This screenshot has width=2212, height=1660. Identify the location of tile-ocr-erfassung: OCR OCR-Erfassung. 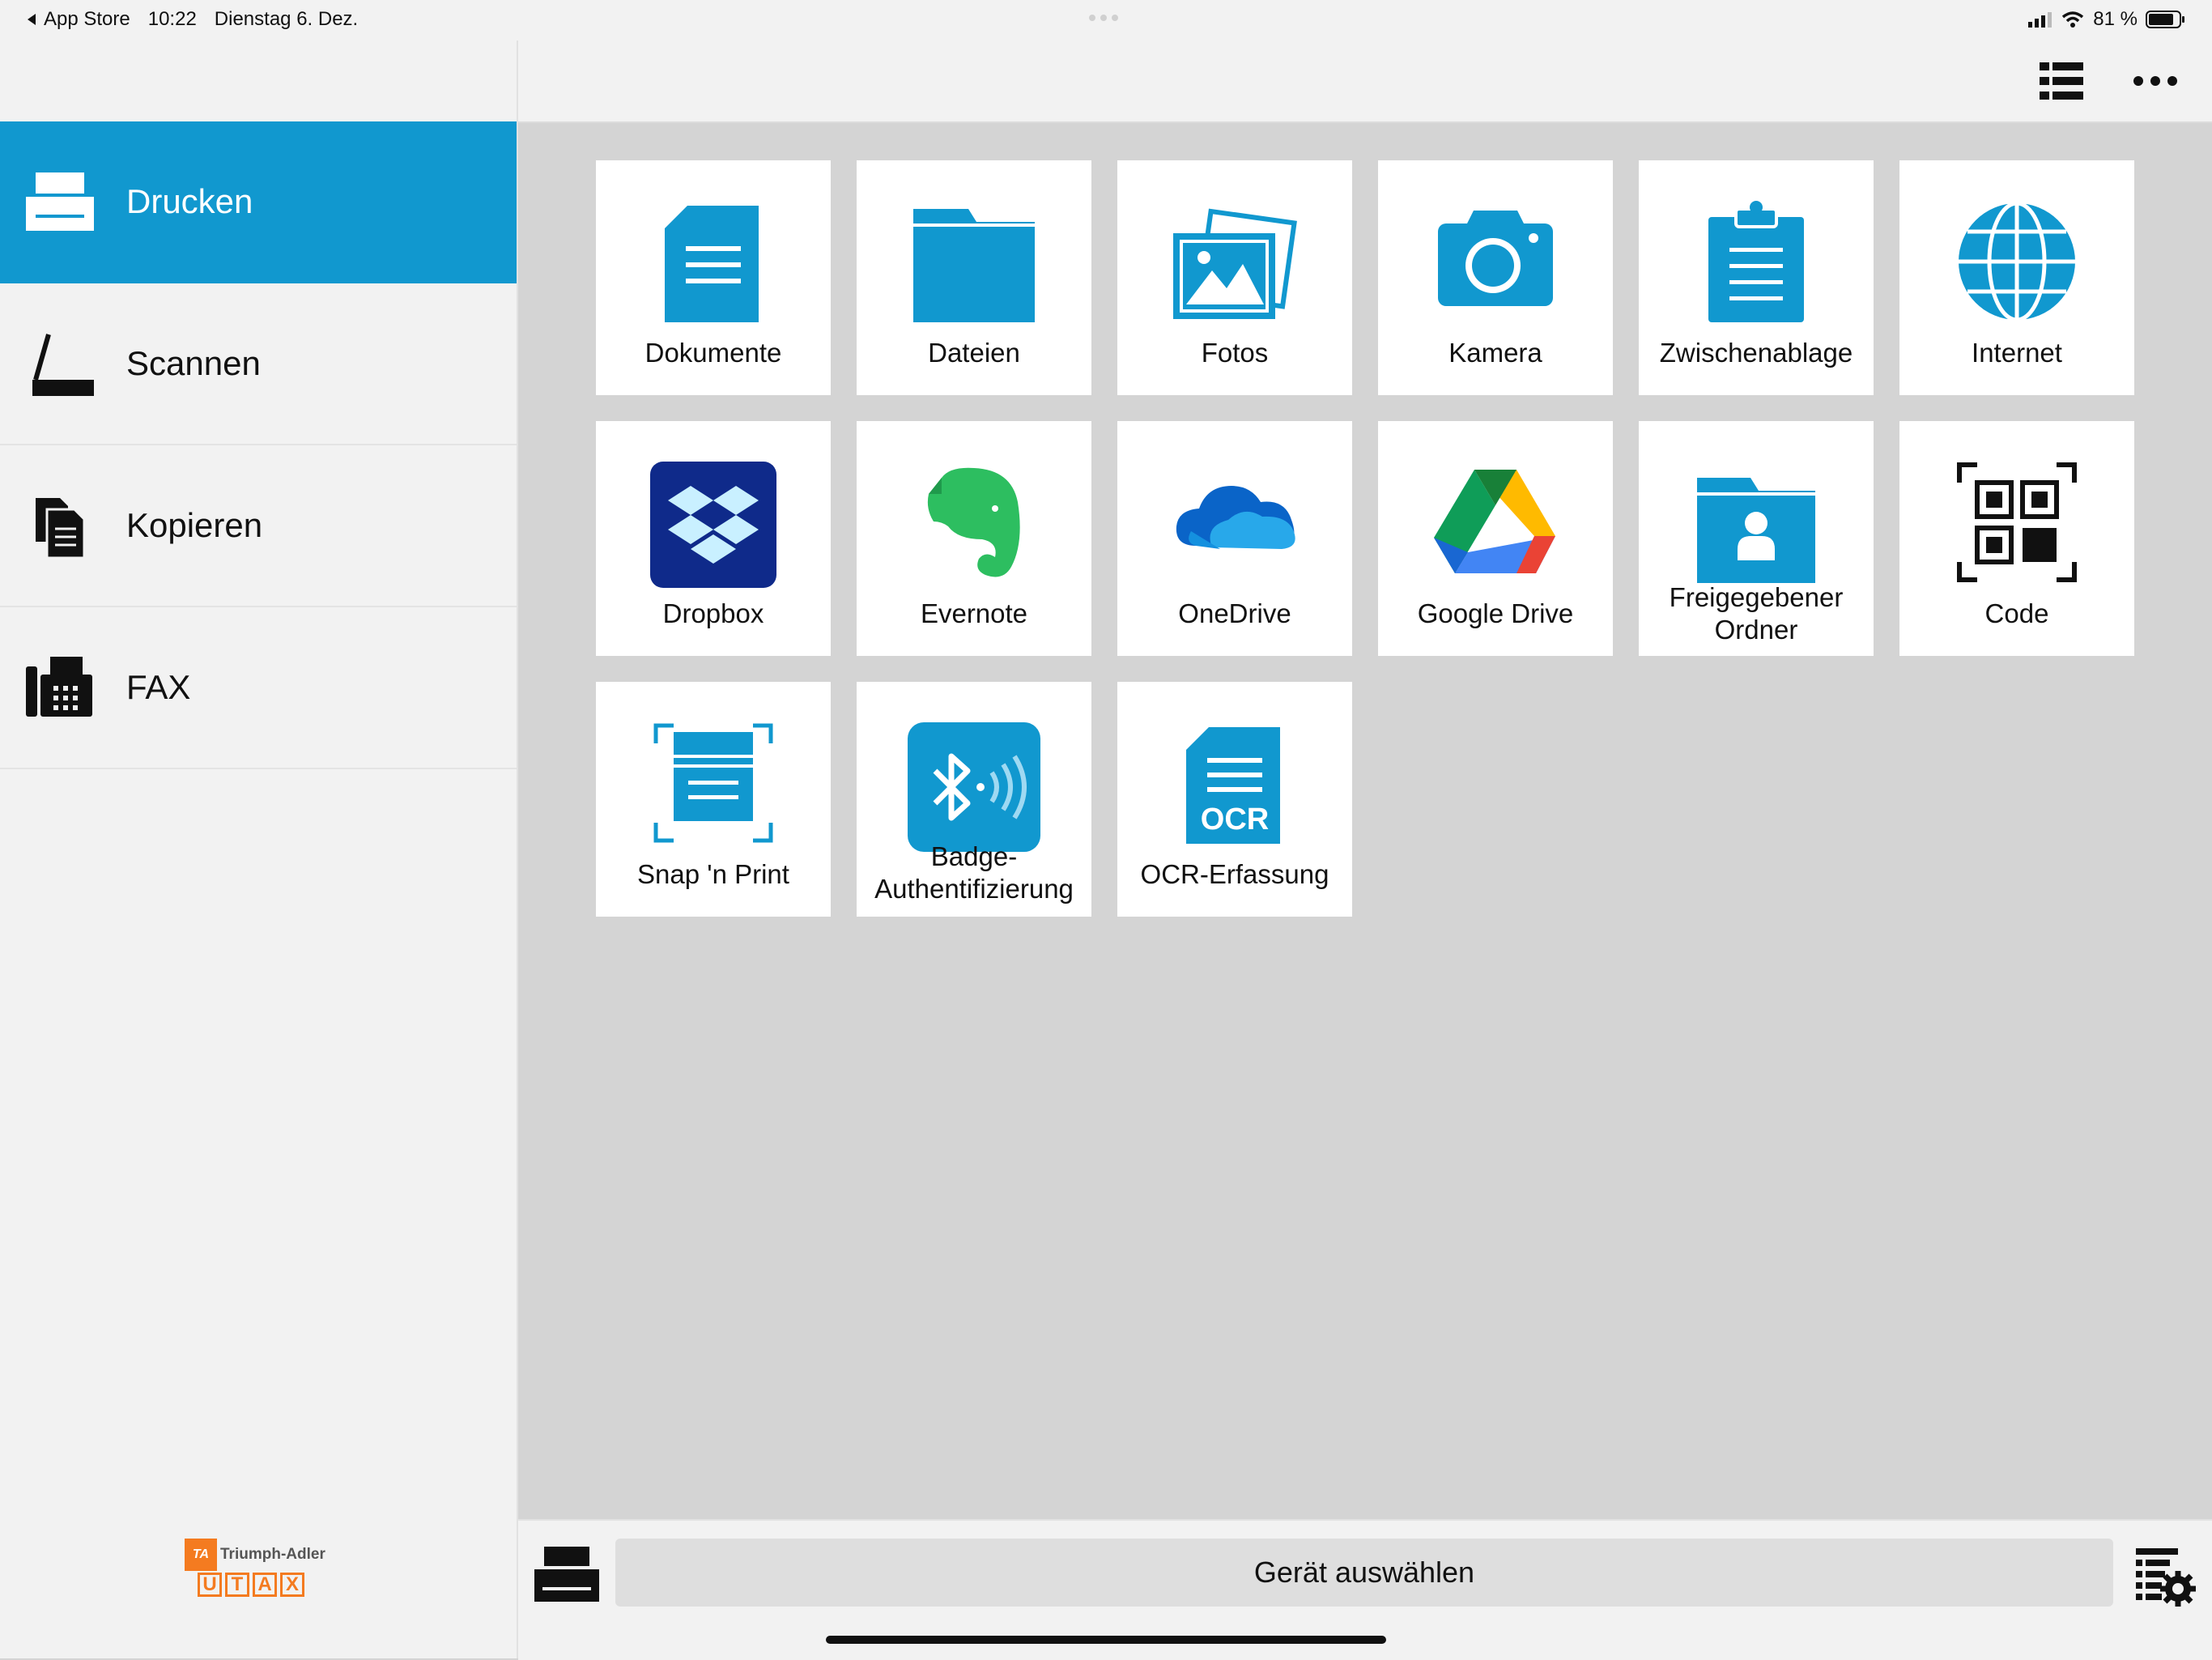
(1235, 800).